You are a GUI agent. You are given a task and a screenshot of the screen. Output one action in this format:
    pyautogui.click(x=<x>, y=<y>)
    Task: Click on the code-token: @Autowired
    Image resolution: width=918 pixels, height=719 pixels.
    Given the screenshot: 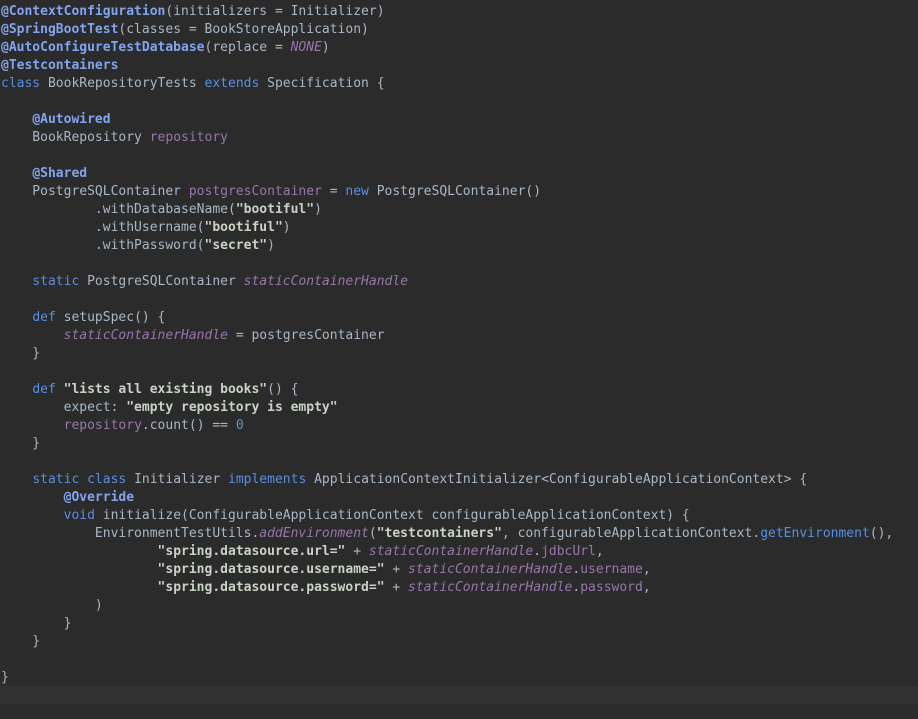 What is the action you would take?
    pyautogui.click(x=71, y=119)
    